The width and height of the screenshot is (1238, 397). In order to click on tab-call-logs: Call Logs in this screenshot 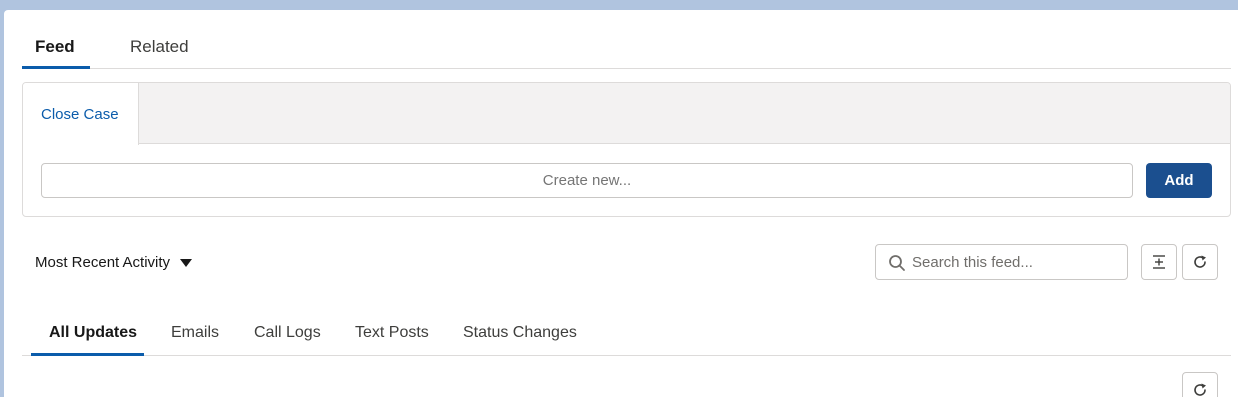, I will do `click(287, 333)`.